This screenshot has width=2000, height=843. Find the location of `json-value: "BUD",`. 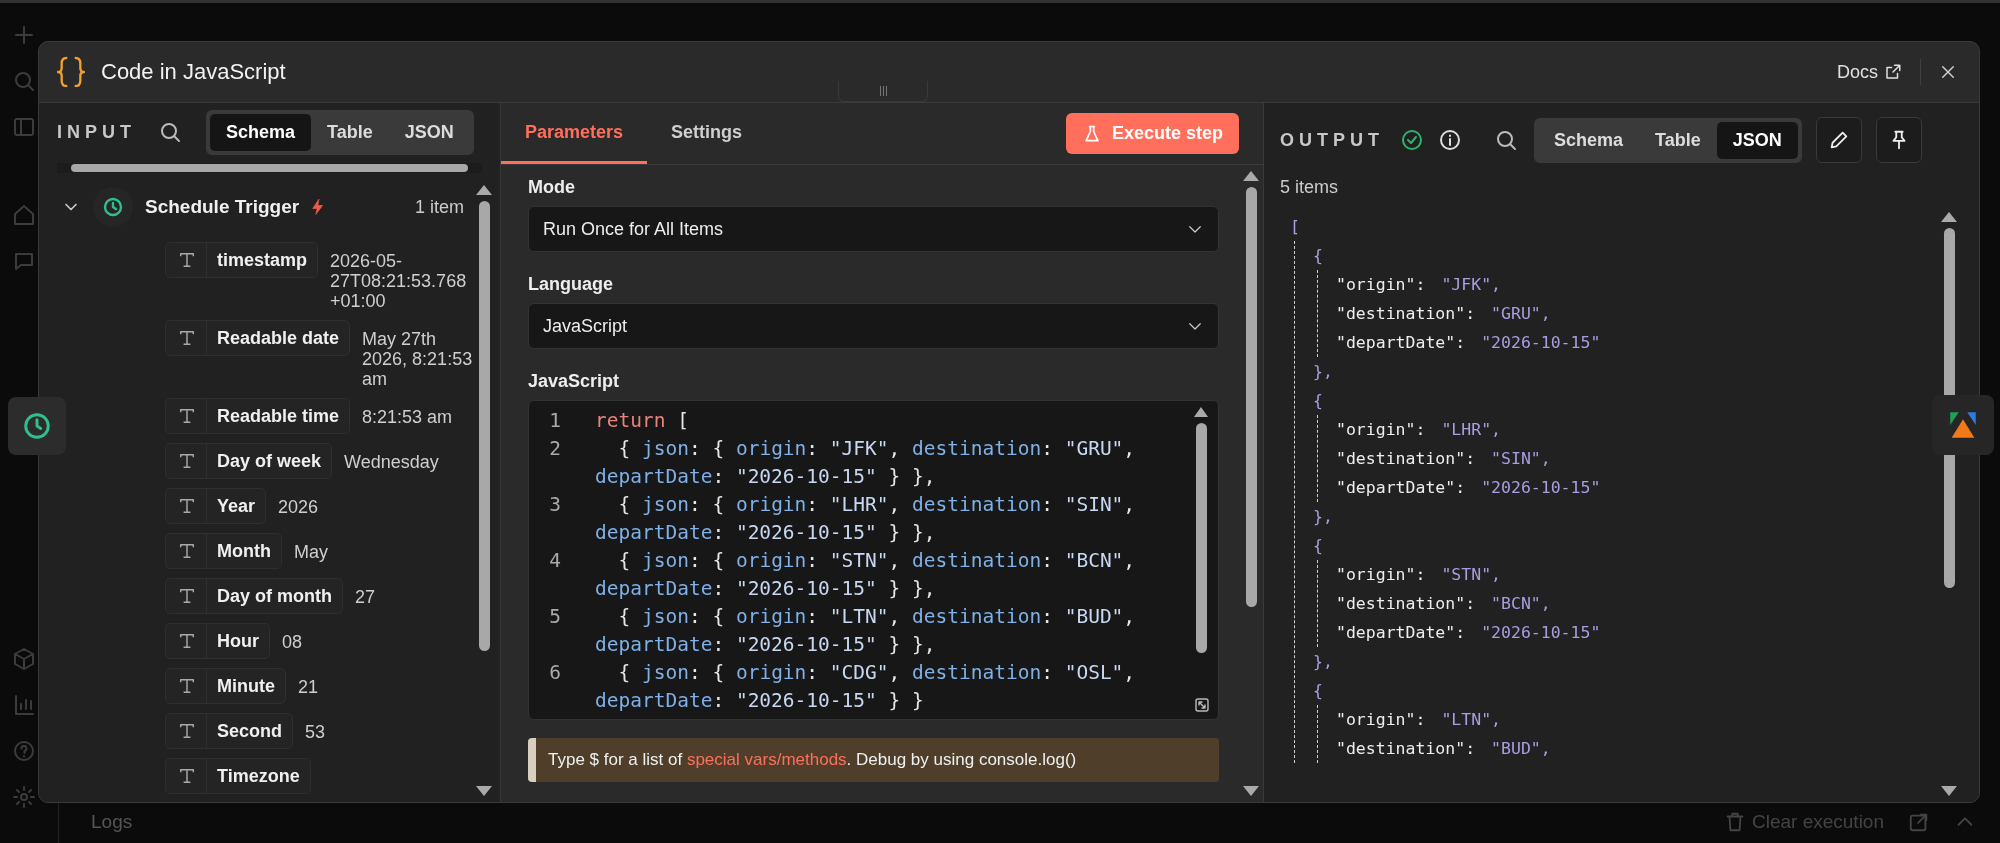

json-value: "BUD", is located at coordinates (1521, 749).